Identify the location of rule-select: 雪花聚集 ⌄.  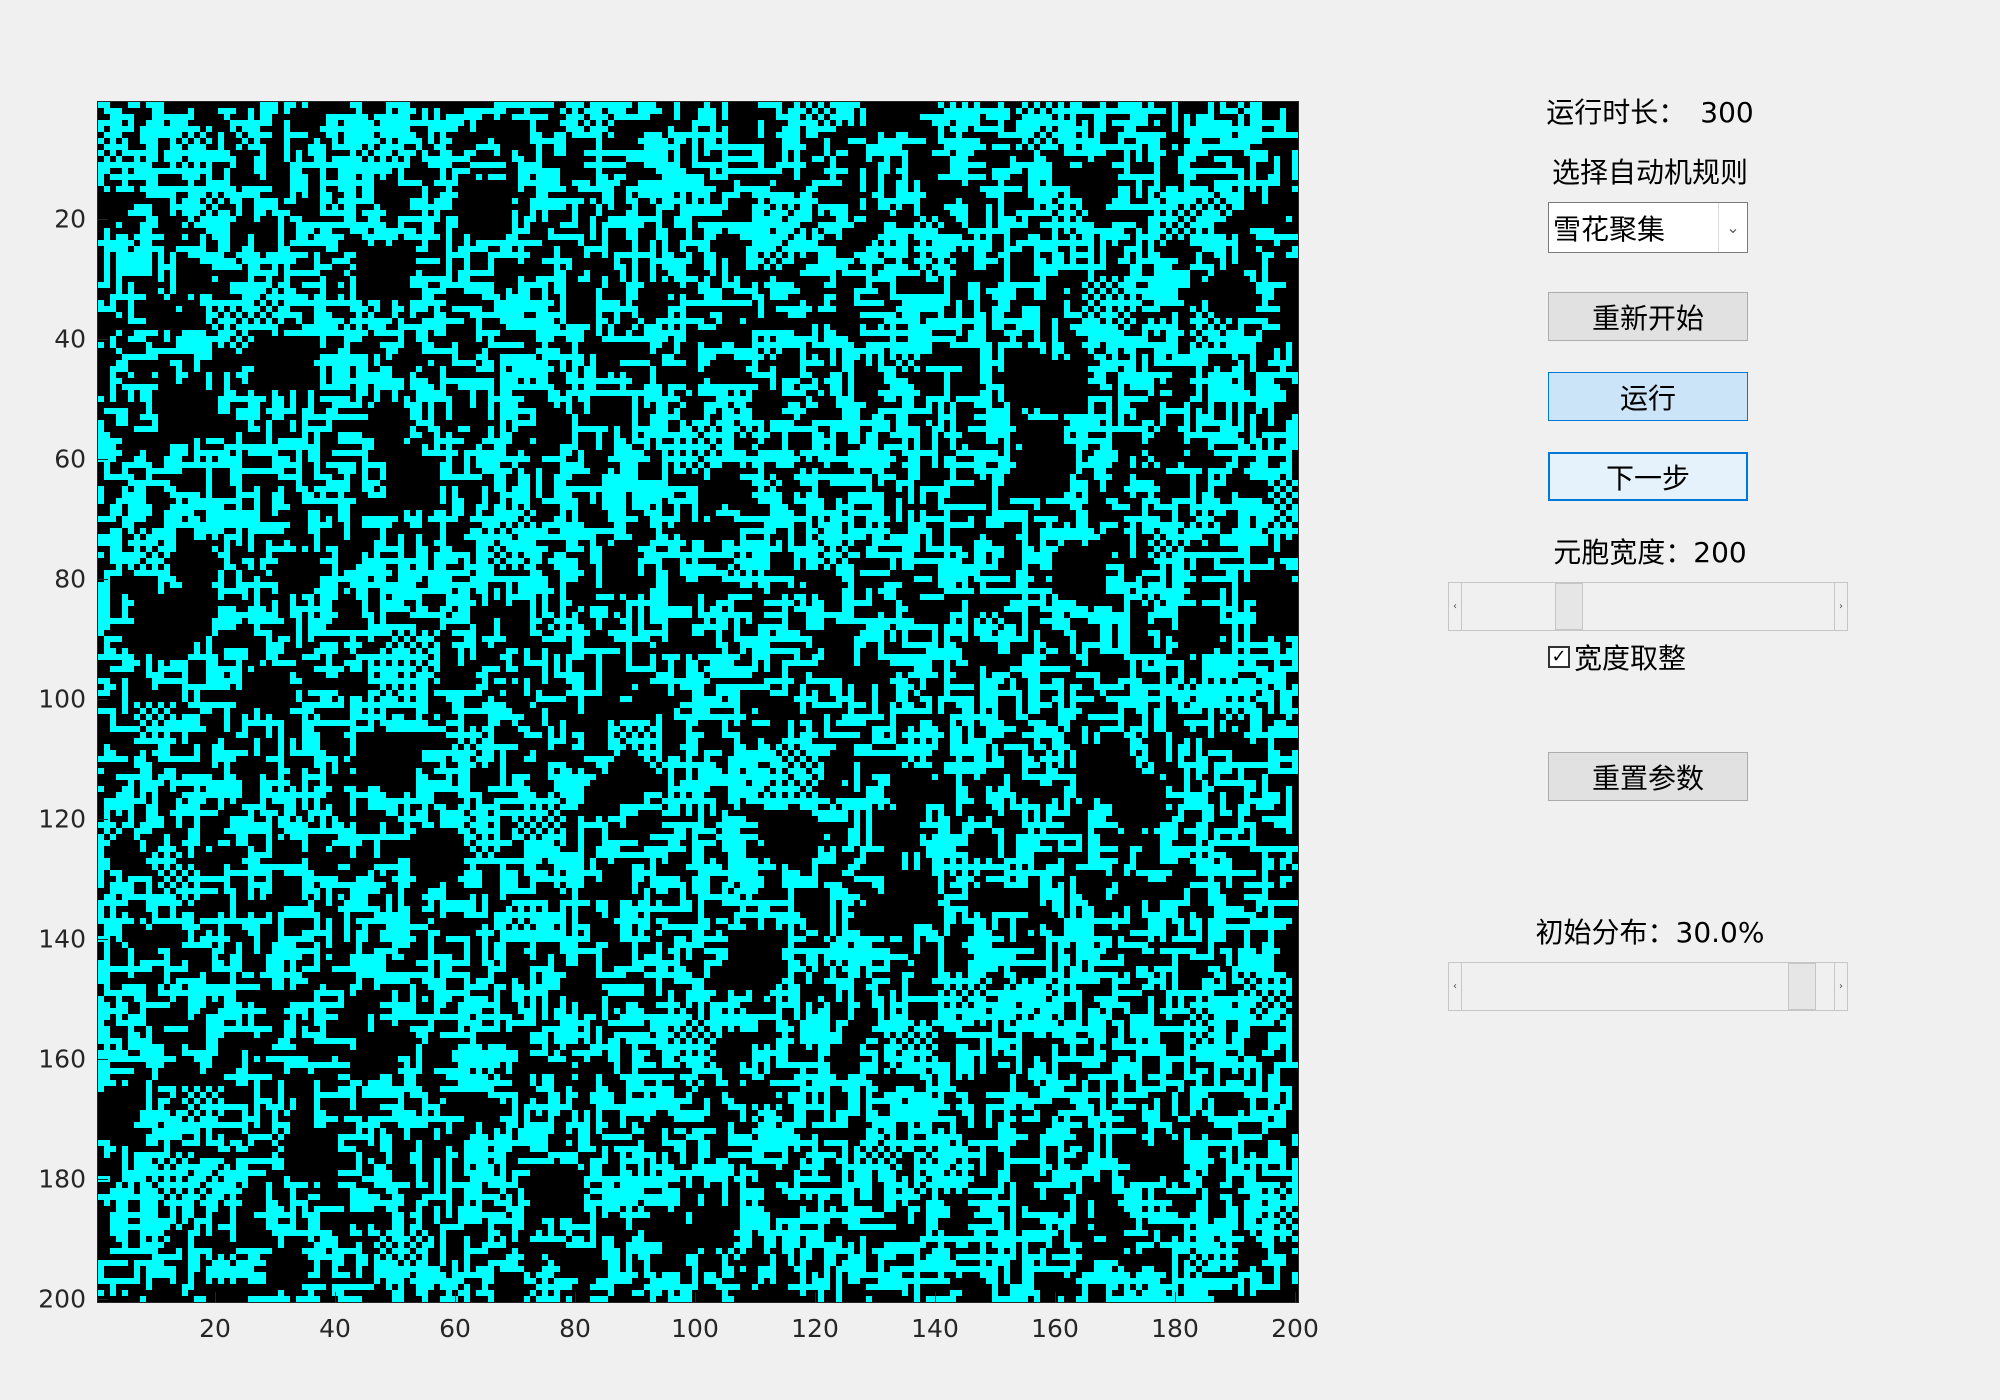
(1648, 227).